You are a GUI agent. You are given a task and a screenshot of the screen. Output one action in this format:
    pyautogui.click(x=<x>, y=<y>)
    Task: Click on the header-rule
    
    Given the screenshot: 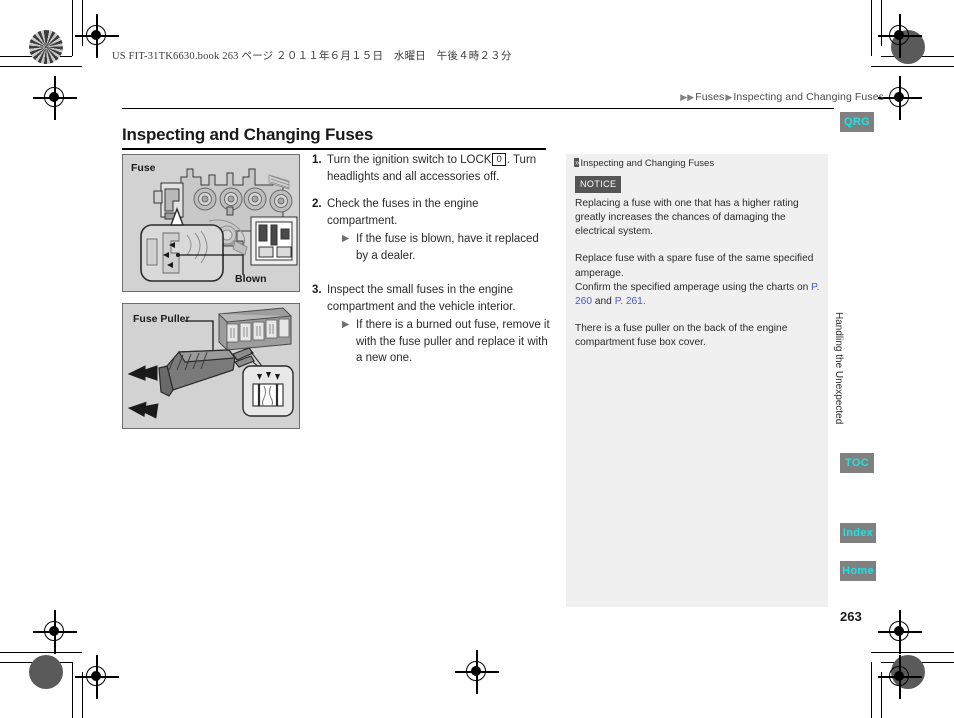 What is the action you would take?
    pyautogui.click(x=478, y=108)
    